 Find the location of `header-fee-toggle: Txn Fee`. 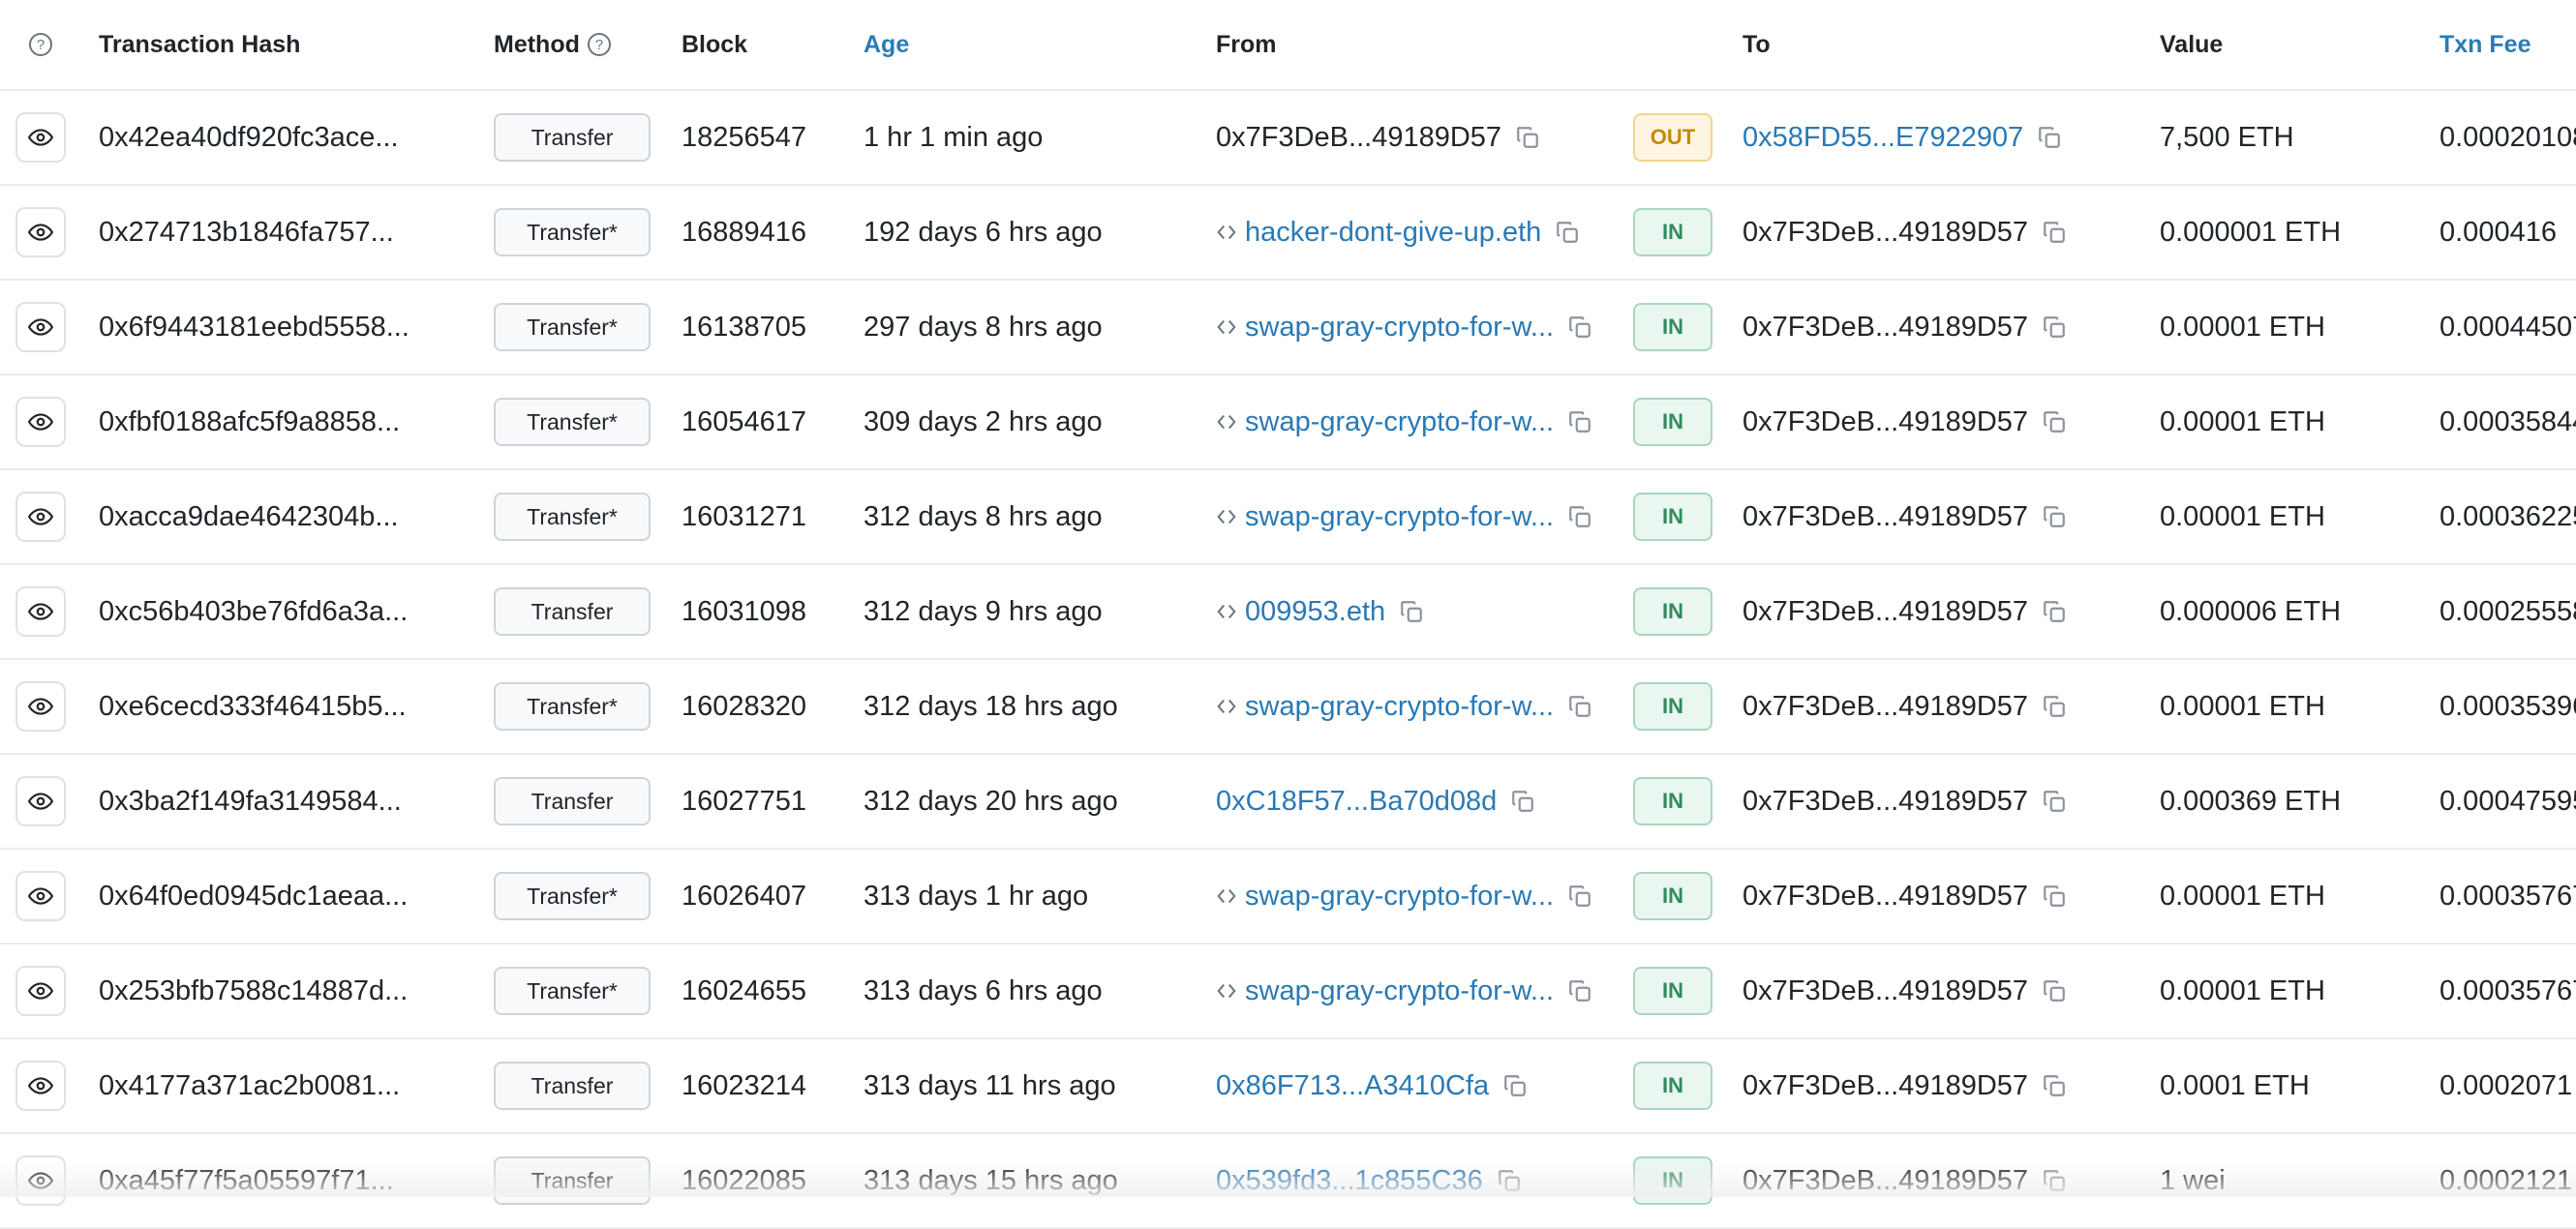

header-fee-toggle: Txn Fee is located at coordinates (2486, 44).